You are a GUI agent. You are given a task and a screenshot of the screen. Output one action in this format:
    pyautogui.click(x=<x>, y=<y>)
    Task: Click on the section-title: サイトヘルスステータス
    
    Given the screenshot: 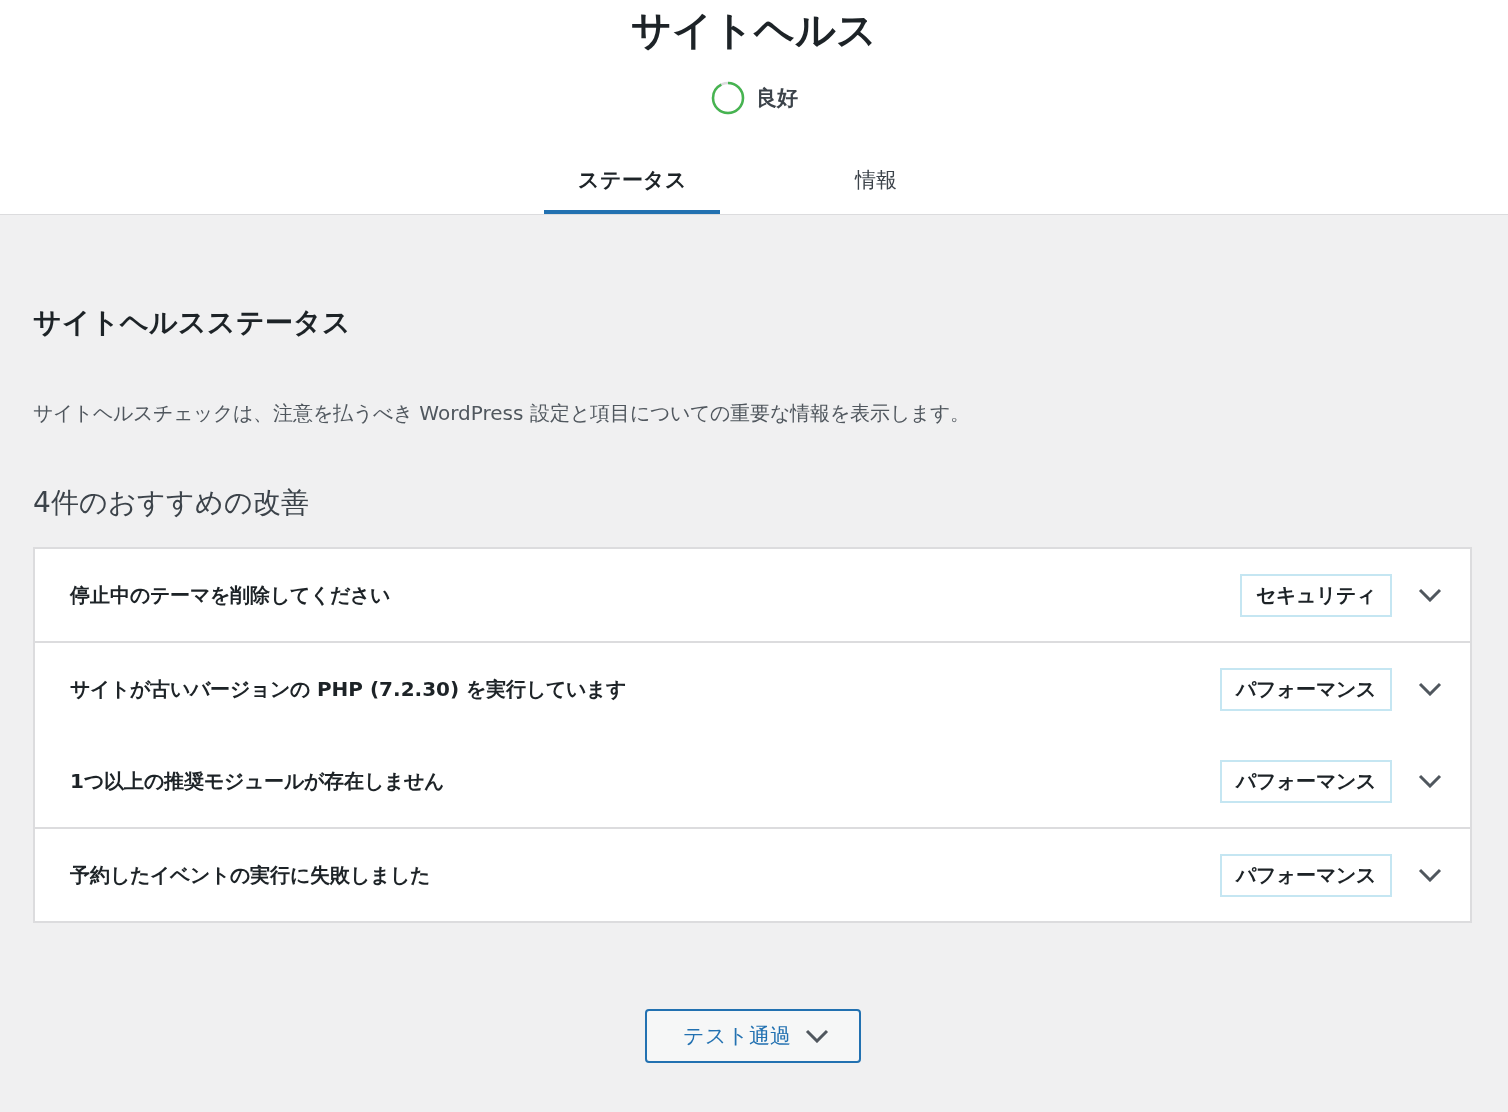 What is the action you would take?
    pyautogui.click(x=192, y=323)
    